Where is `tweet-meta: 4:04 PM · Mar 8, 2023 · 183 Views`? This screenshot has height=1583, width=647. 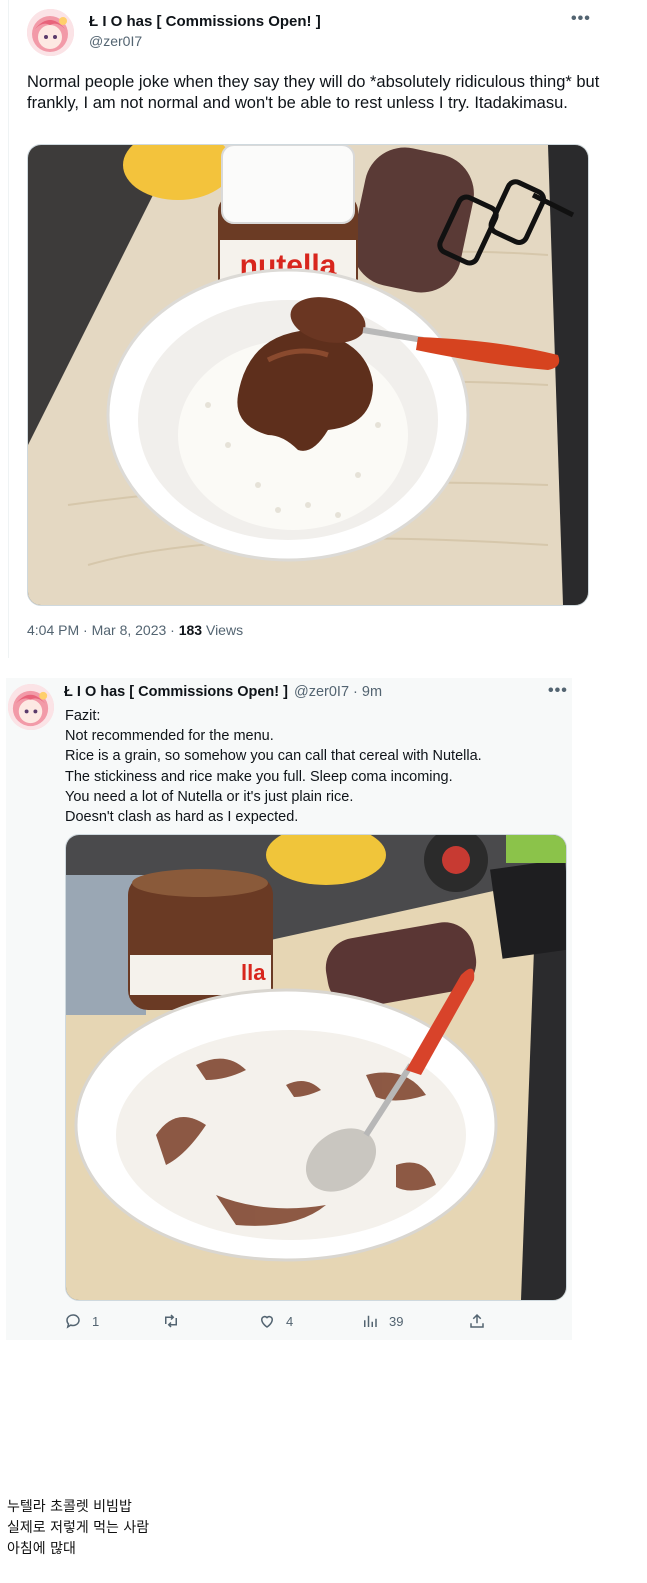 tweet-meta: 4:04 PM · Mar 8, 2023 · 183 Views is located at coordinates (135, 630).